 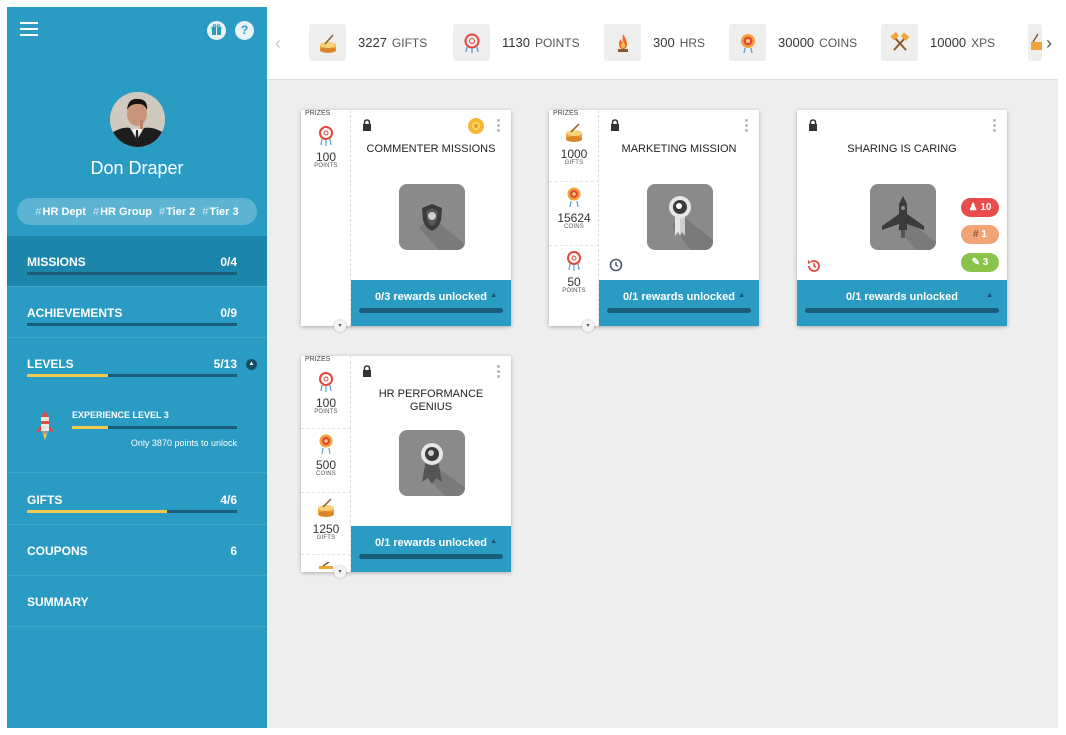 What do you see at coordinates (183, 443) in the screenshot?
I see `level-detail-subtitle: Only 3870 points to unlock` at bounding box center [183, 443].